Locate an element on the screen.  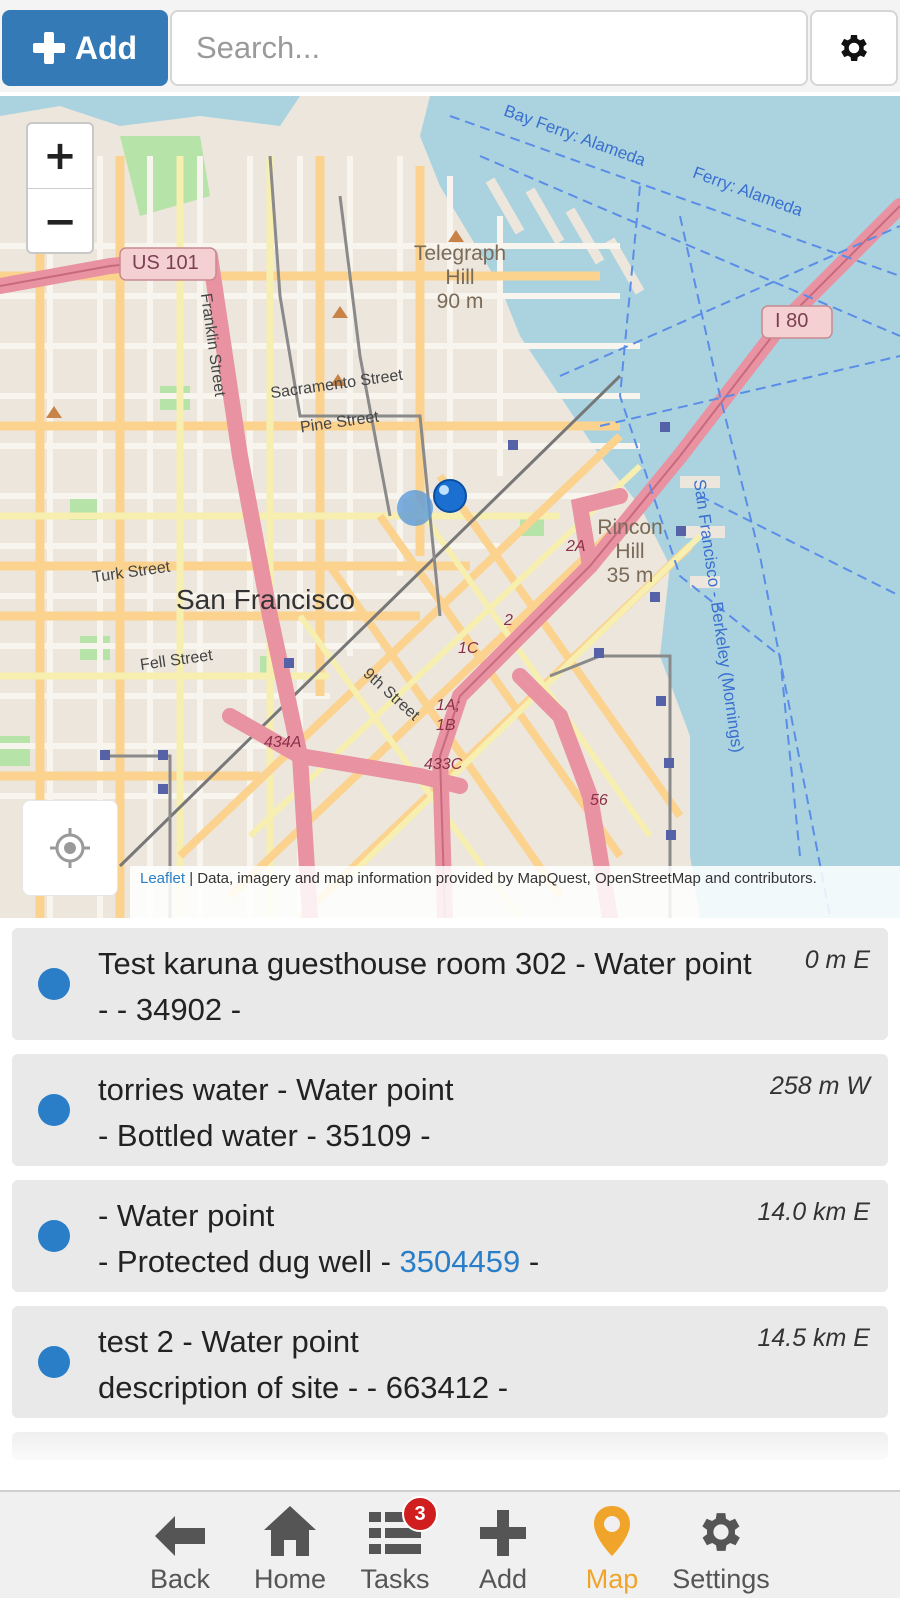
map-label-exit-1c: 1C is located at coordinates (468, 648).